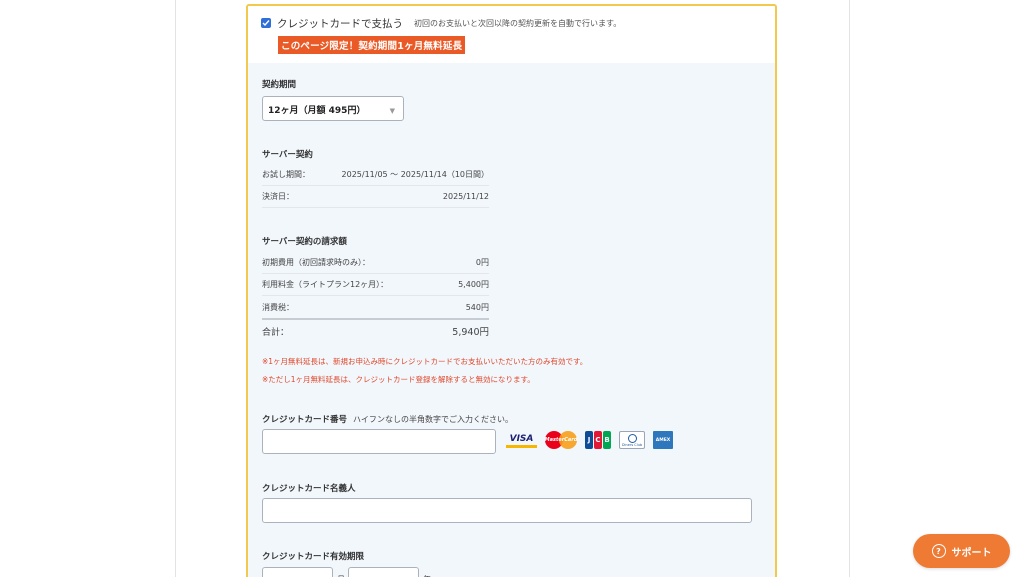 This screenshot has height=577, width=1024. Describe the element at coordinates (379, 441) in the screenshot. I see `card-number-input` at that location.